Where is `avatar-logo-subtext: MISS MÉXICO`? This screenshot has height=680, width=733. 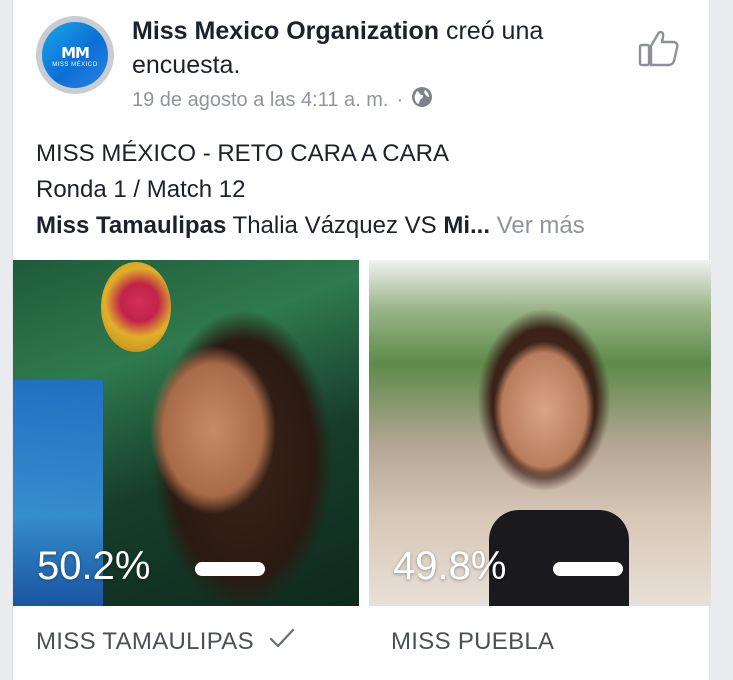 avatar-logo-subtext: MISS MÉXICO is located at coordinates (75, 65).